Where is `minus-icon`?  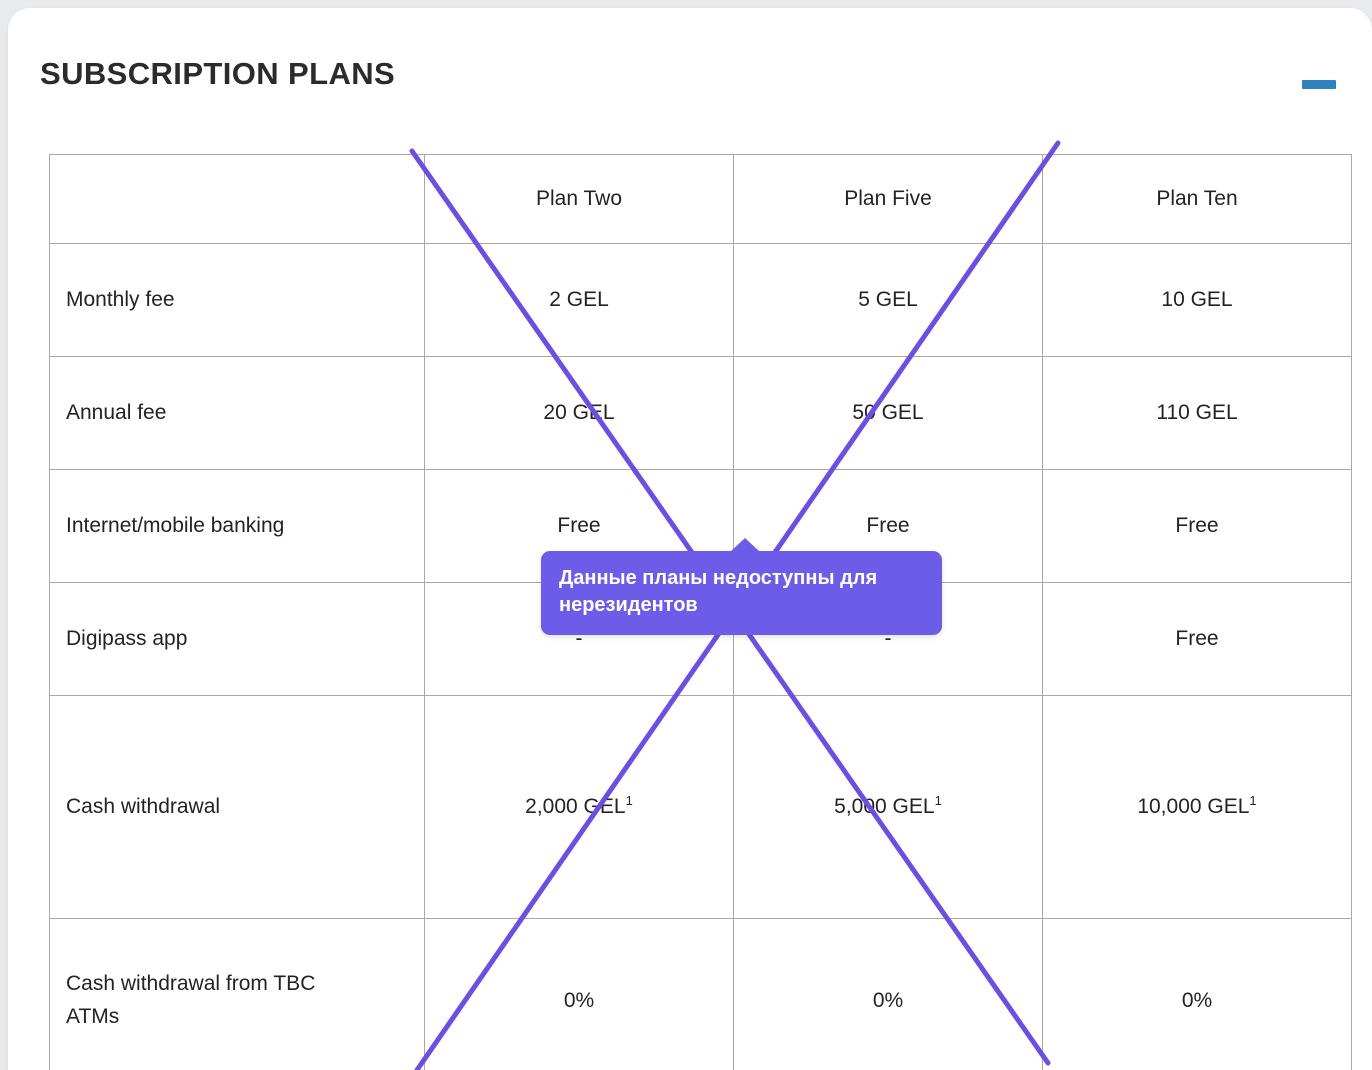
minus-icon is located at coordinates (1319, 84).